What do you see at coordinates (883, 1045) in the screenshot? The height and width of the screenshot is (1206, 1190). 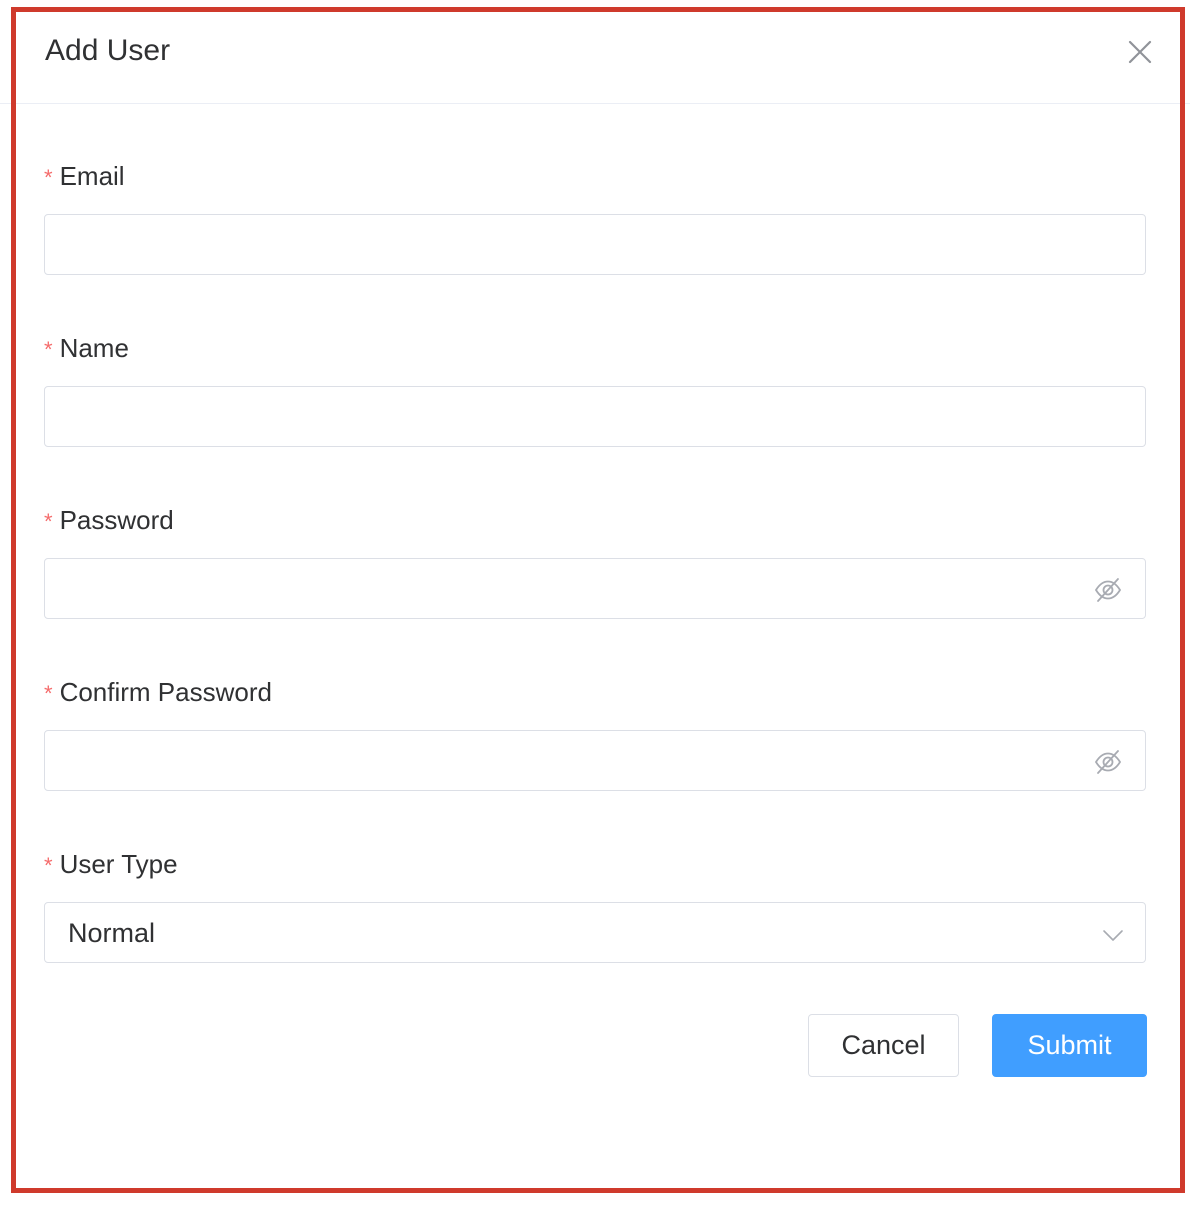 I see `cancel-button: Cancel` at bounding box center [883, 1045].